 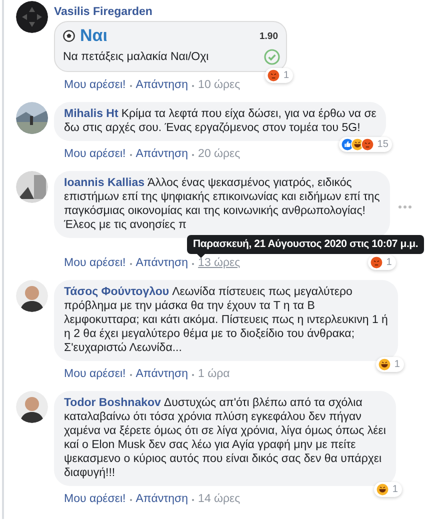 I want to click on bet-pick: Ναι, so click(x=94, y=36).